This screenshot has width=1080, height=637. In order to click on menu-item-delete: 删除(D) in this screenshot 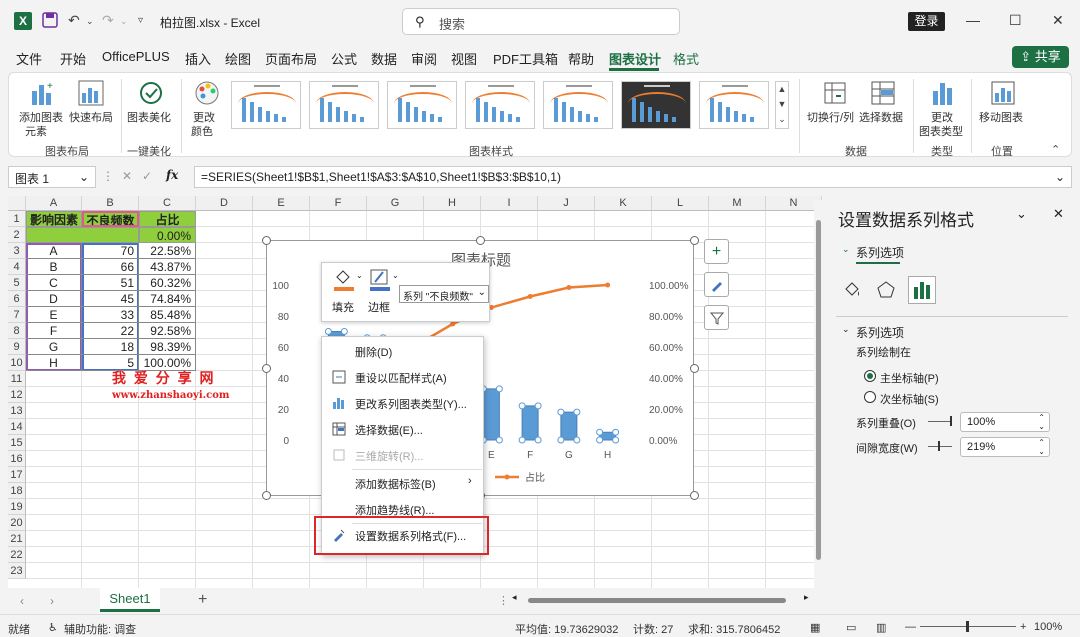, I will do `click(403, 351)`.